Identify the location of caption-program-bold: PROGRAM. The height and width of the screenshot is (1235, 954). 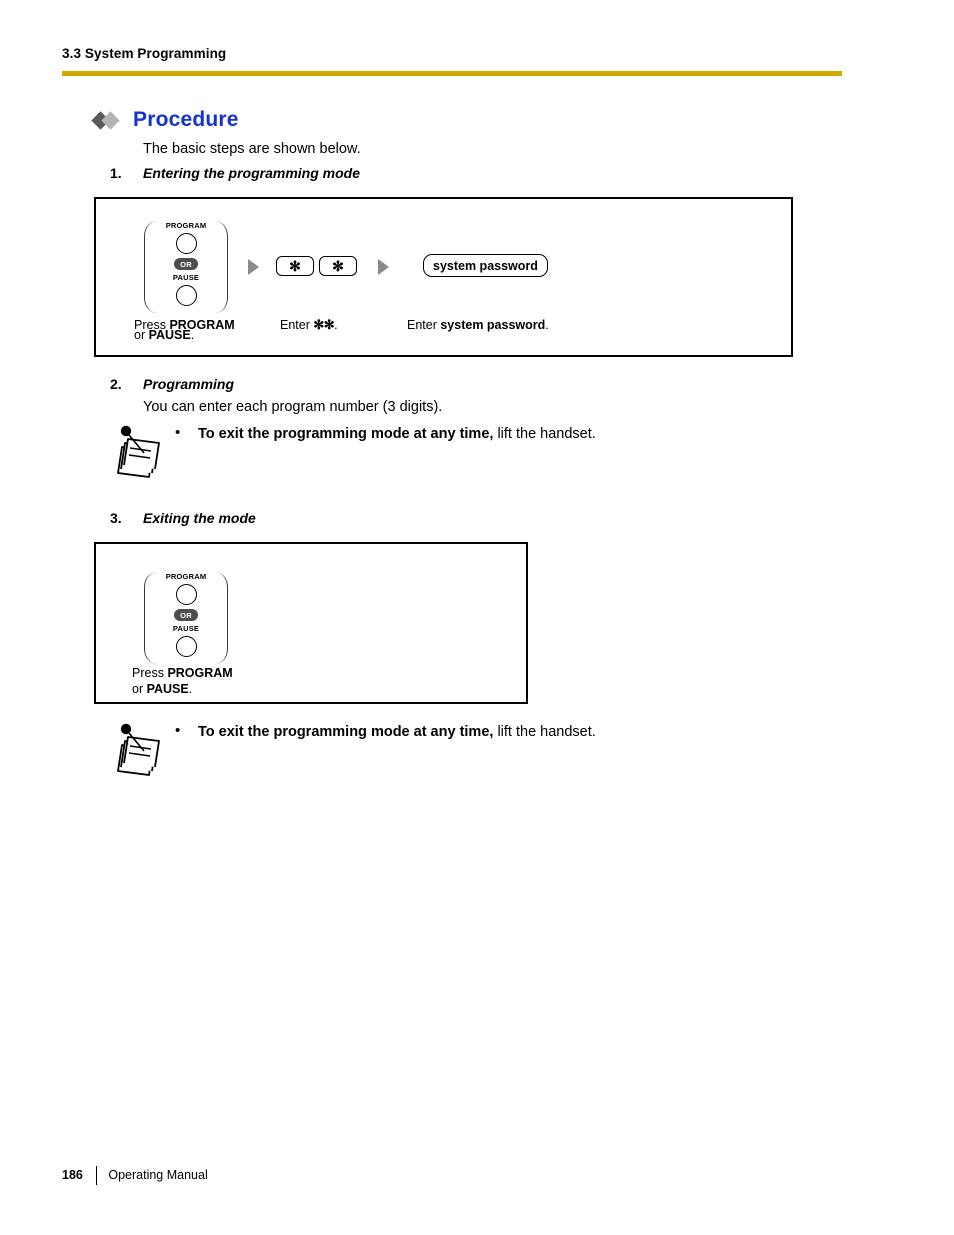
(200, 673).